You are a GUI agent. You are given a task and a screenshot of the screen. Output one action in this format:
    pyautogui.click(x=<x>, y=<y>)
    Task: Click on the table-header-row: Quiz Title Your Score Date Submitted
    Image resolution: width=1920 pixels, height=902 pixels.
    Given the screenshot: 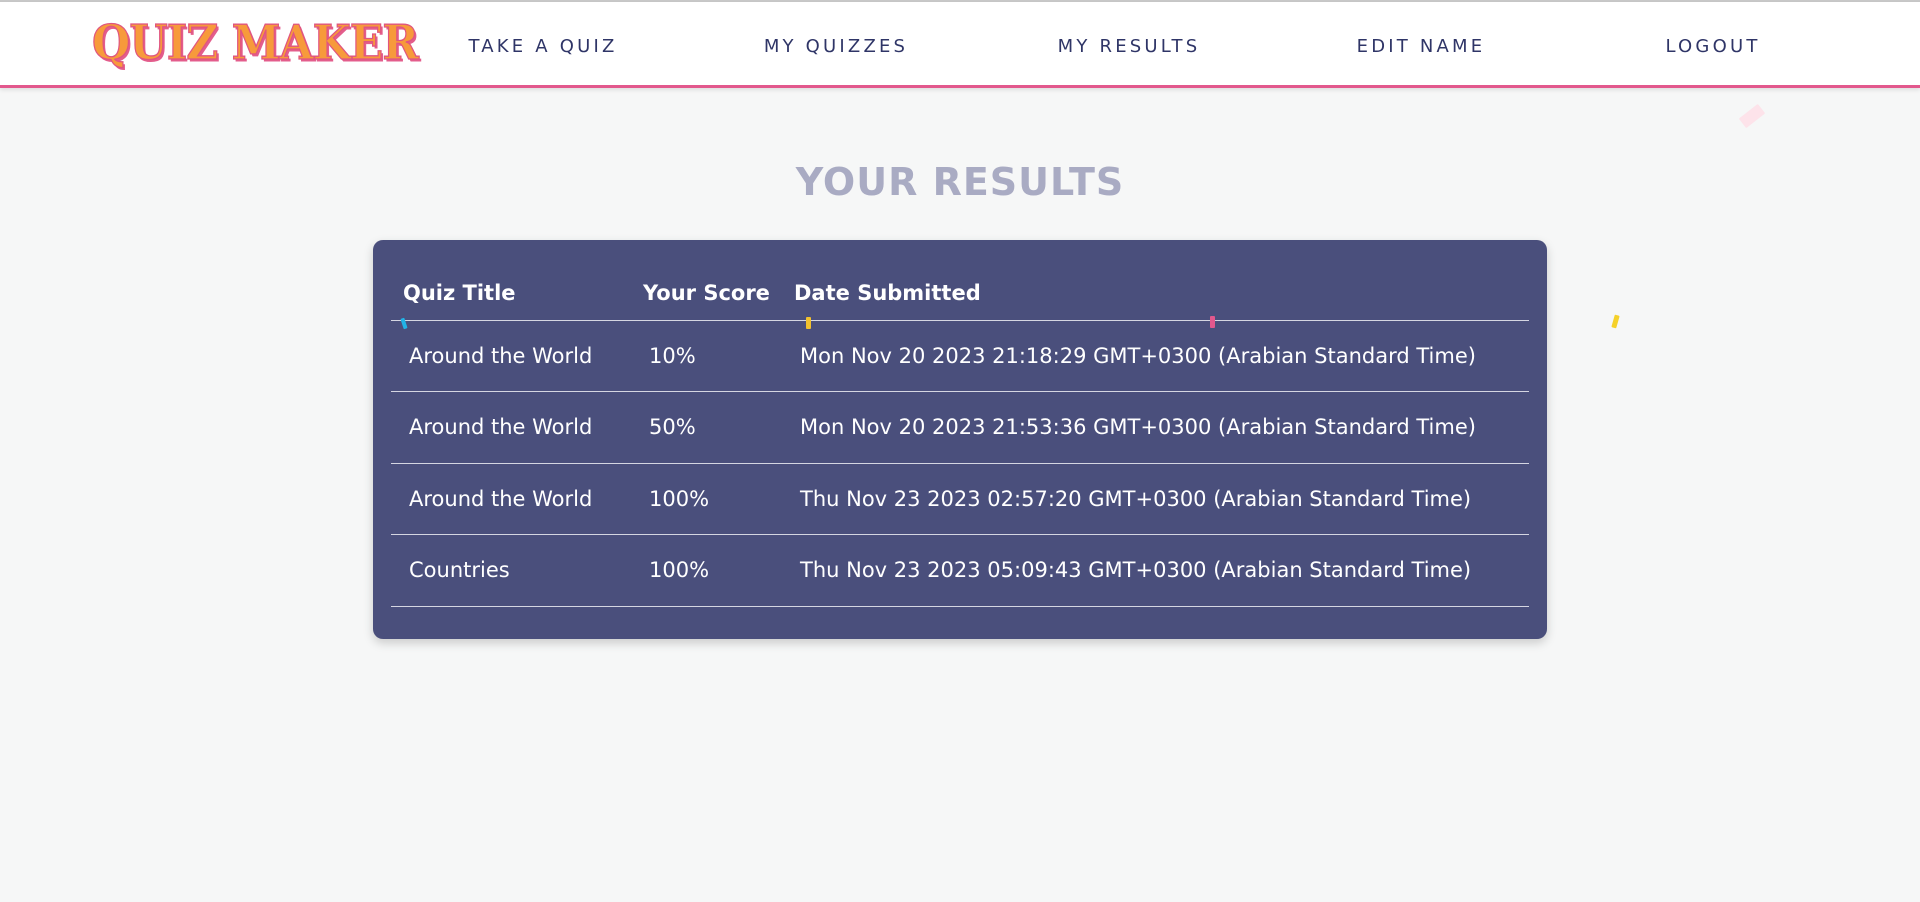 What is the action you would take?
    pyautogui.click(x=960, y=293)
    